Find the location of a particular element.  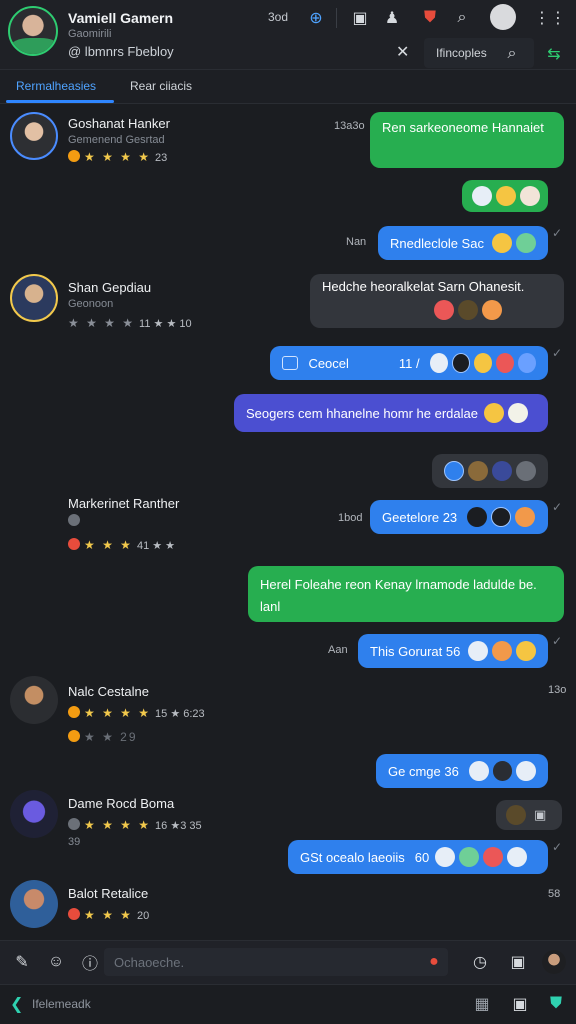

profile-icon is located at coordinates (503, 17).